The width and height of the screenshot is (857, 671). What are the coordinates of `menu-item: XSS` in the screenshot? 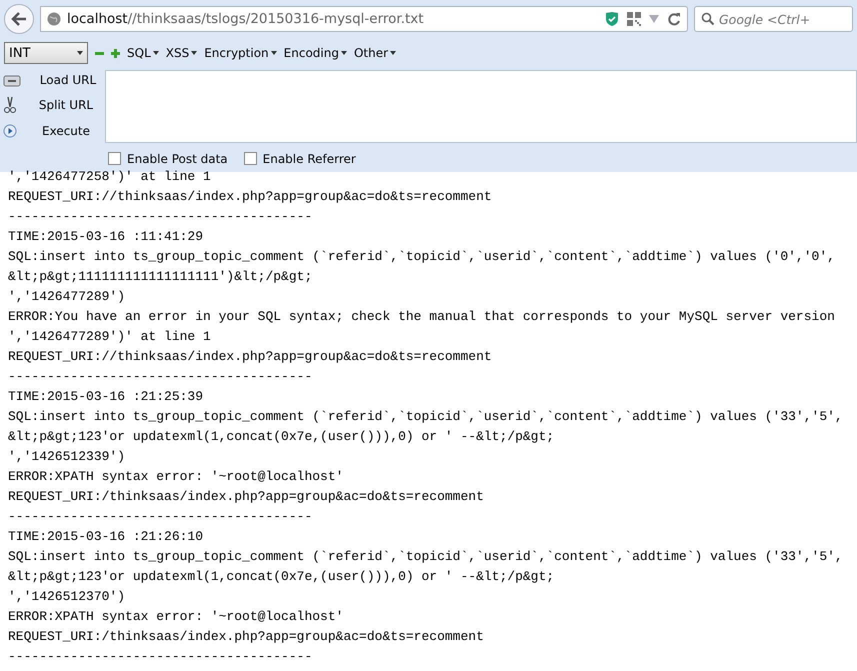 It's located at (182, 53).